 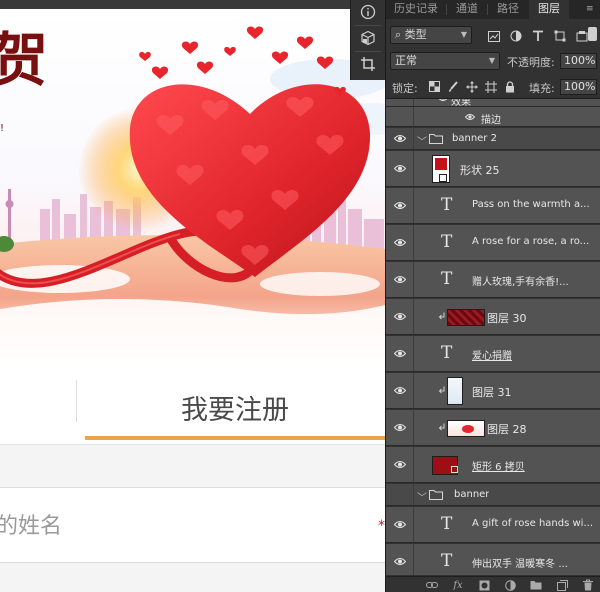 I want to click on delete-layer-icon, so click(x=588, y=585).